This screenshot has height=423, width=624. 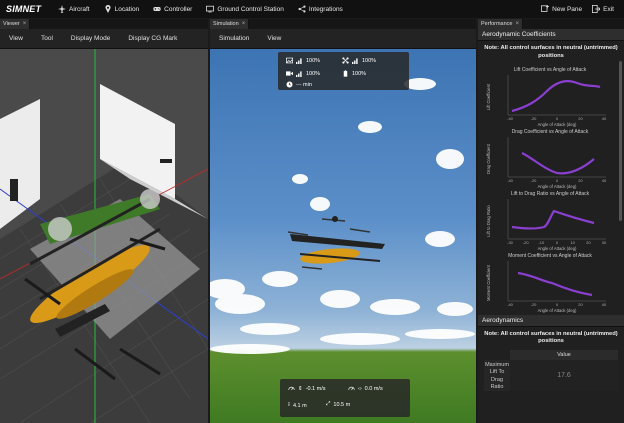 I want to click on y-axis-label: Lift Coefficient, so click(x=488, y=96).